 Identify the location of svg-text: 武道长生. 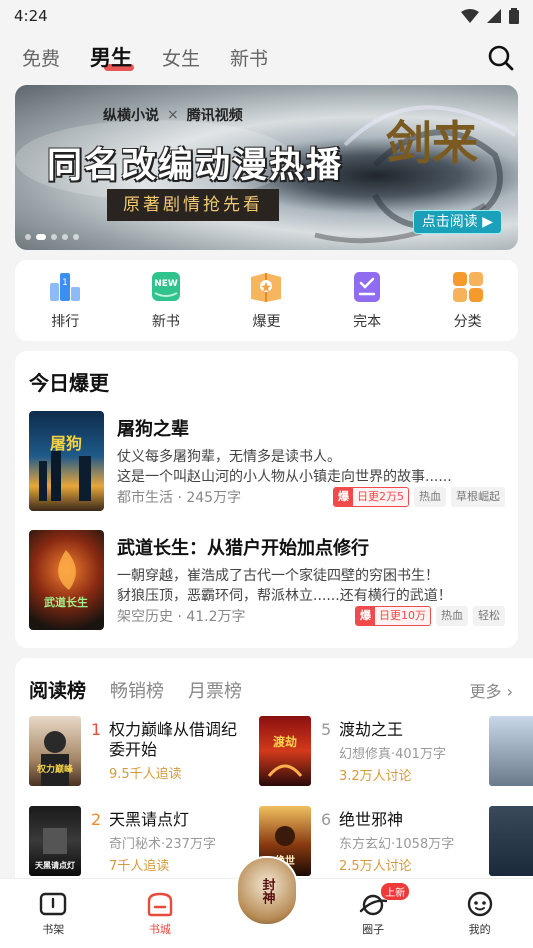
(66, 602).